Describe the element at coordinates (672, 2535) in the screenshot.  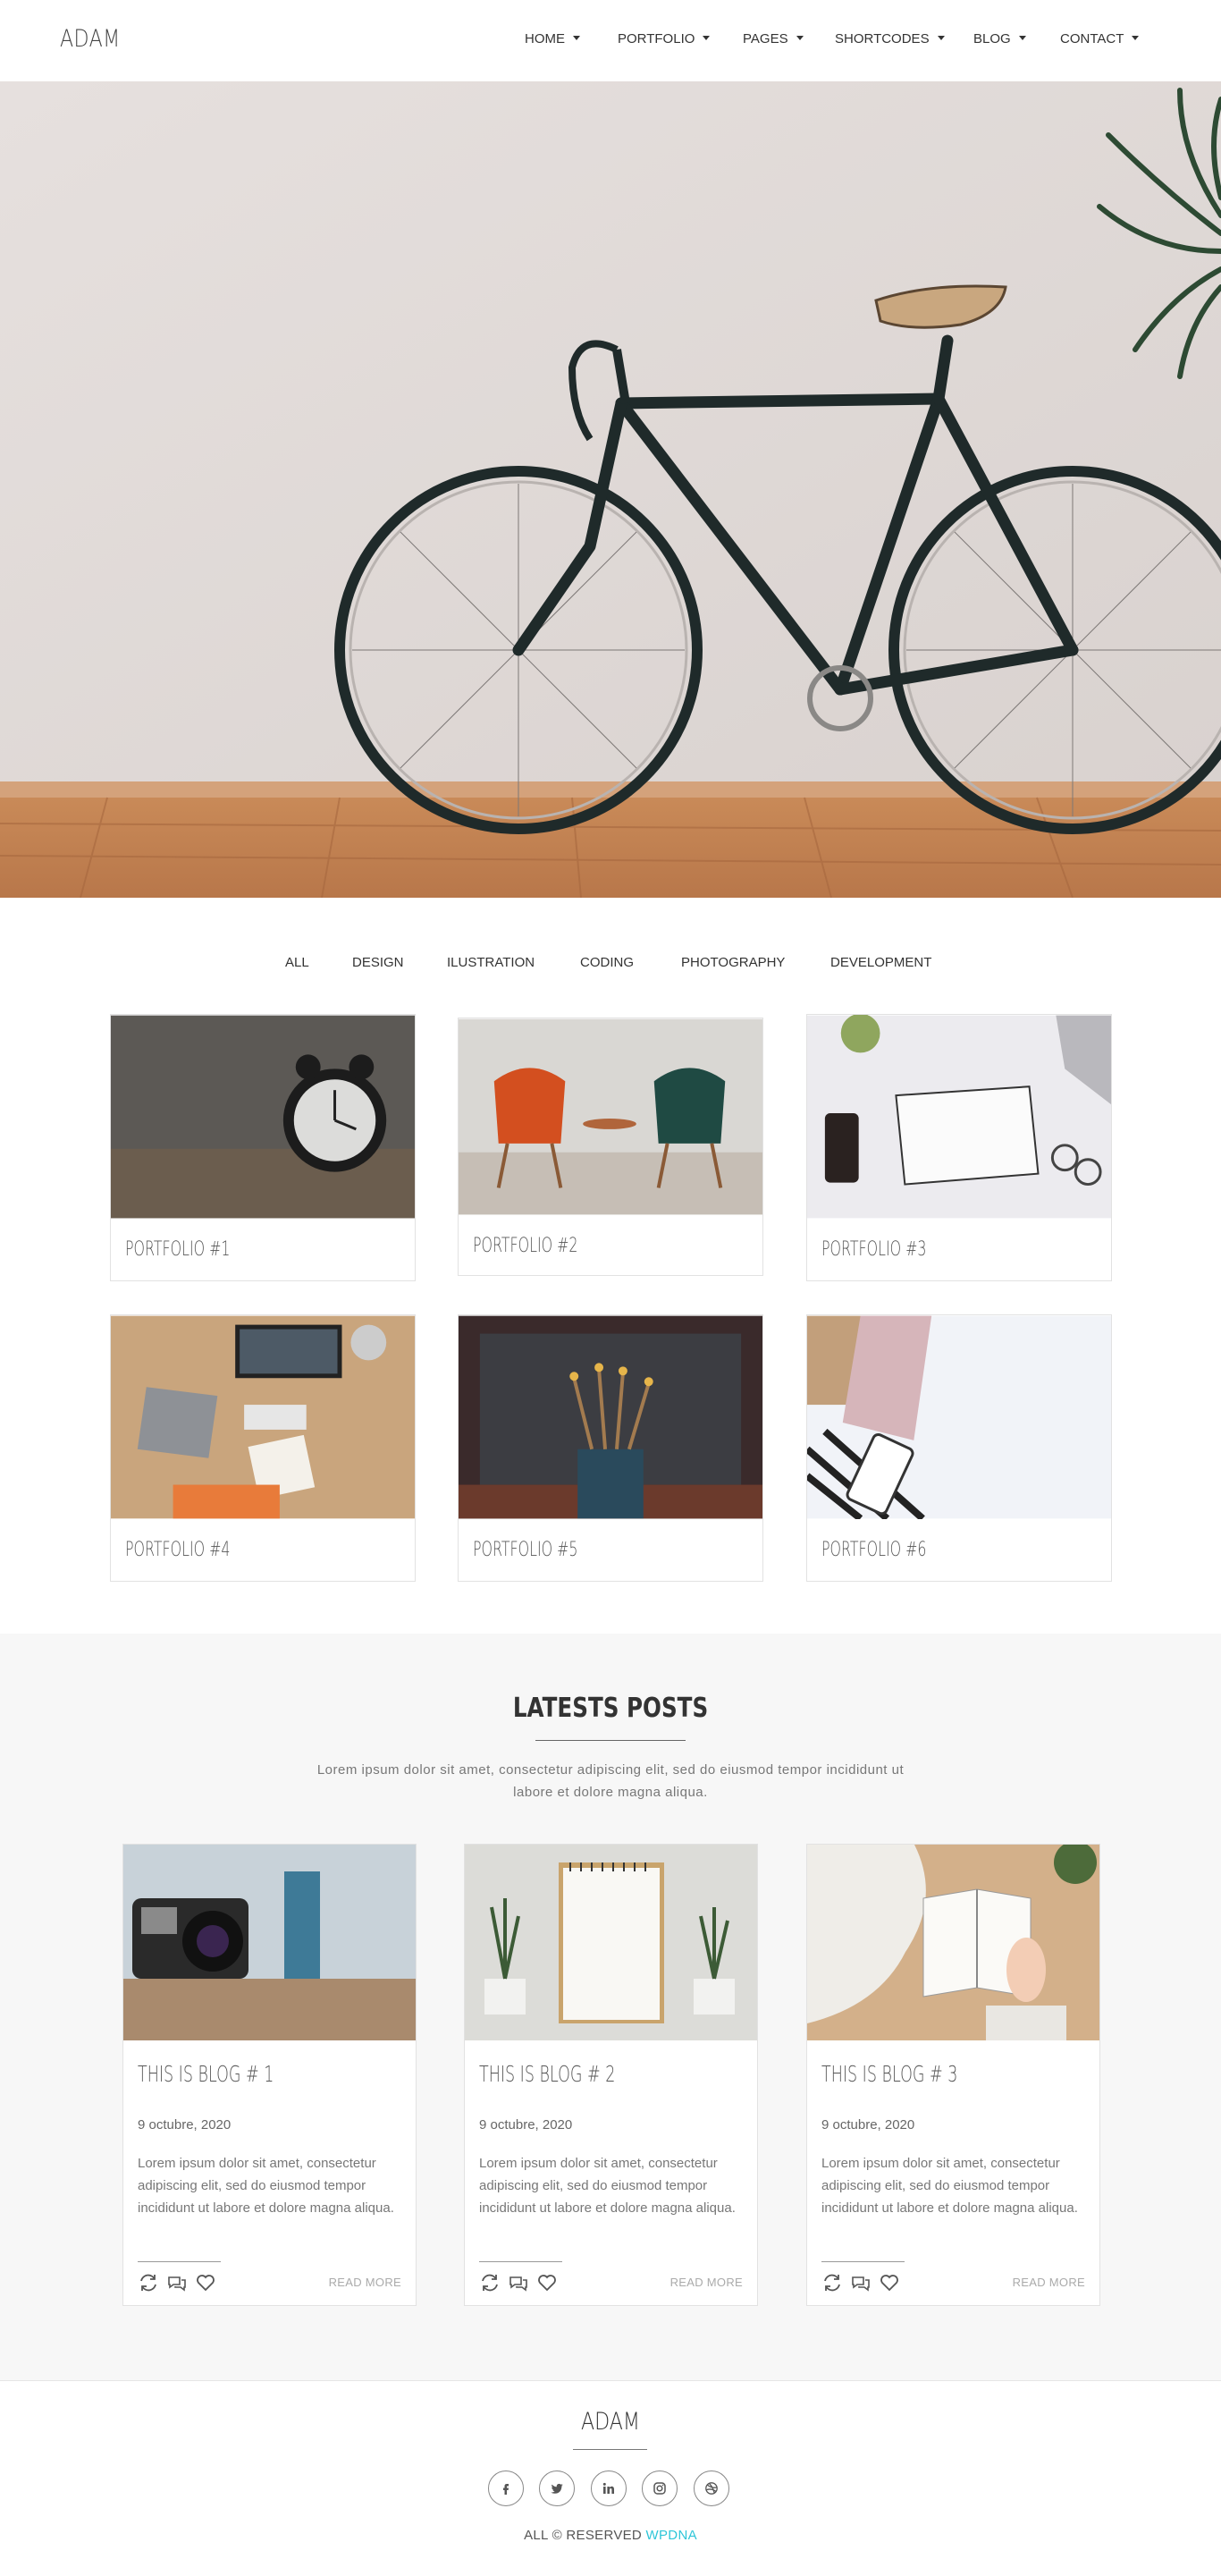
I see `copyright-link: WPDNA` at that location.